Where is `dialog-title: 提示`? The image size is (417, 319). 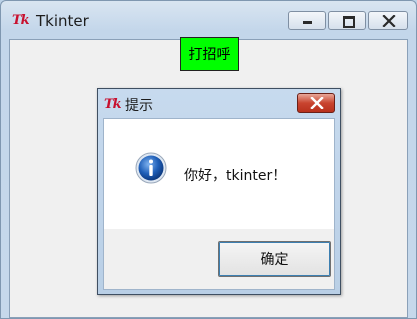
dialog-title: 提示 is located at coordinates (139, 106).